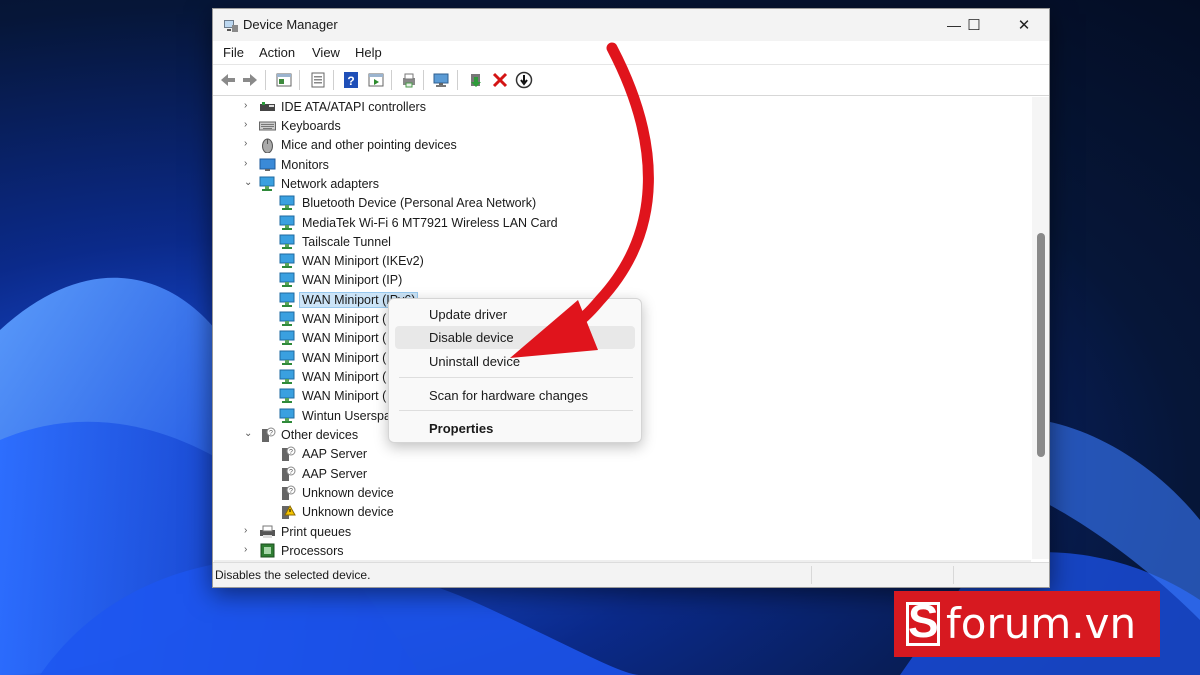 The height and width of the screenshot is (675, 1200). I want to click on tree-label: Keyboards, so click(311, 126).